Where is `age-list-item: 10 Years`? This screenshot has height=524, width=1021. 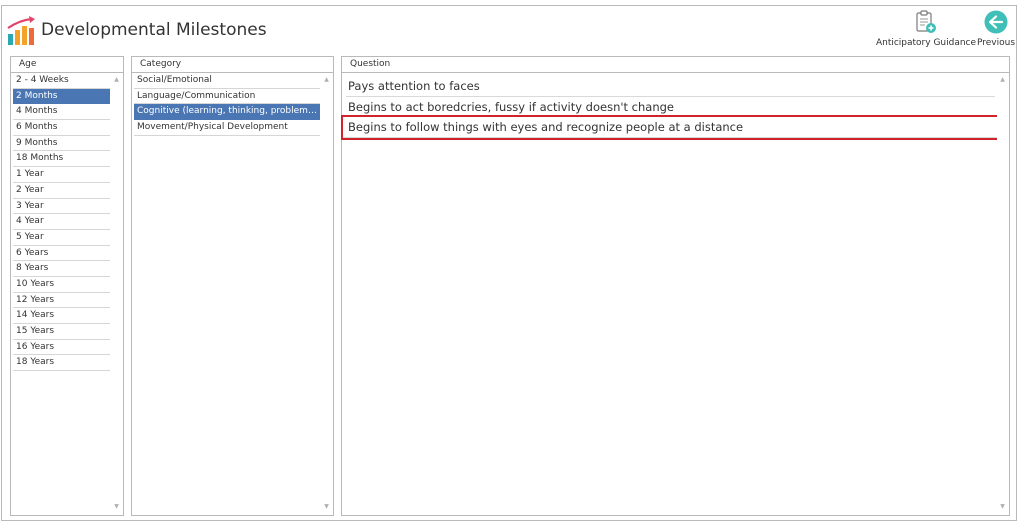
age-list-item: 10 Years is located at coordinates (61, 285).